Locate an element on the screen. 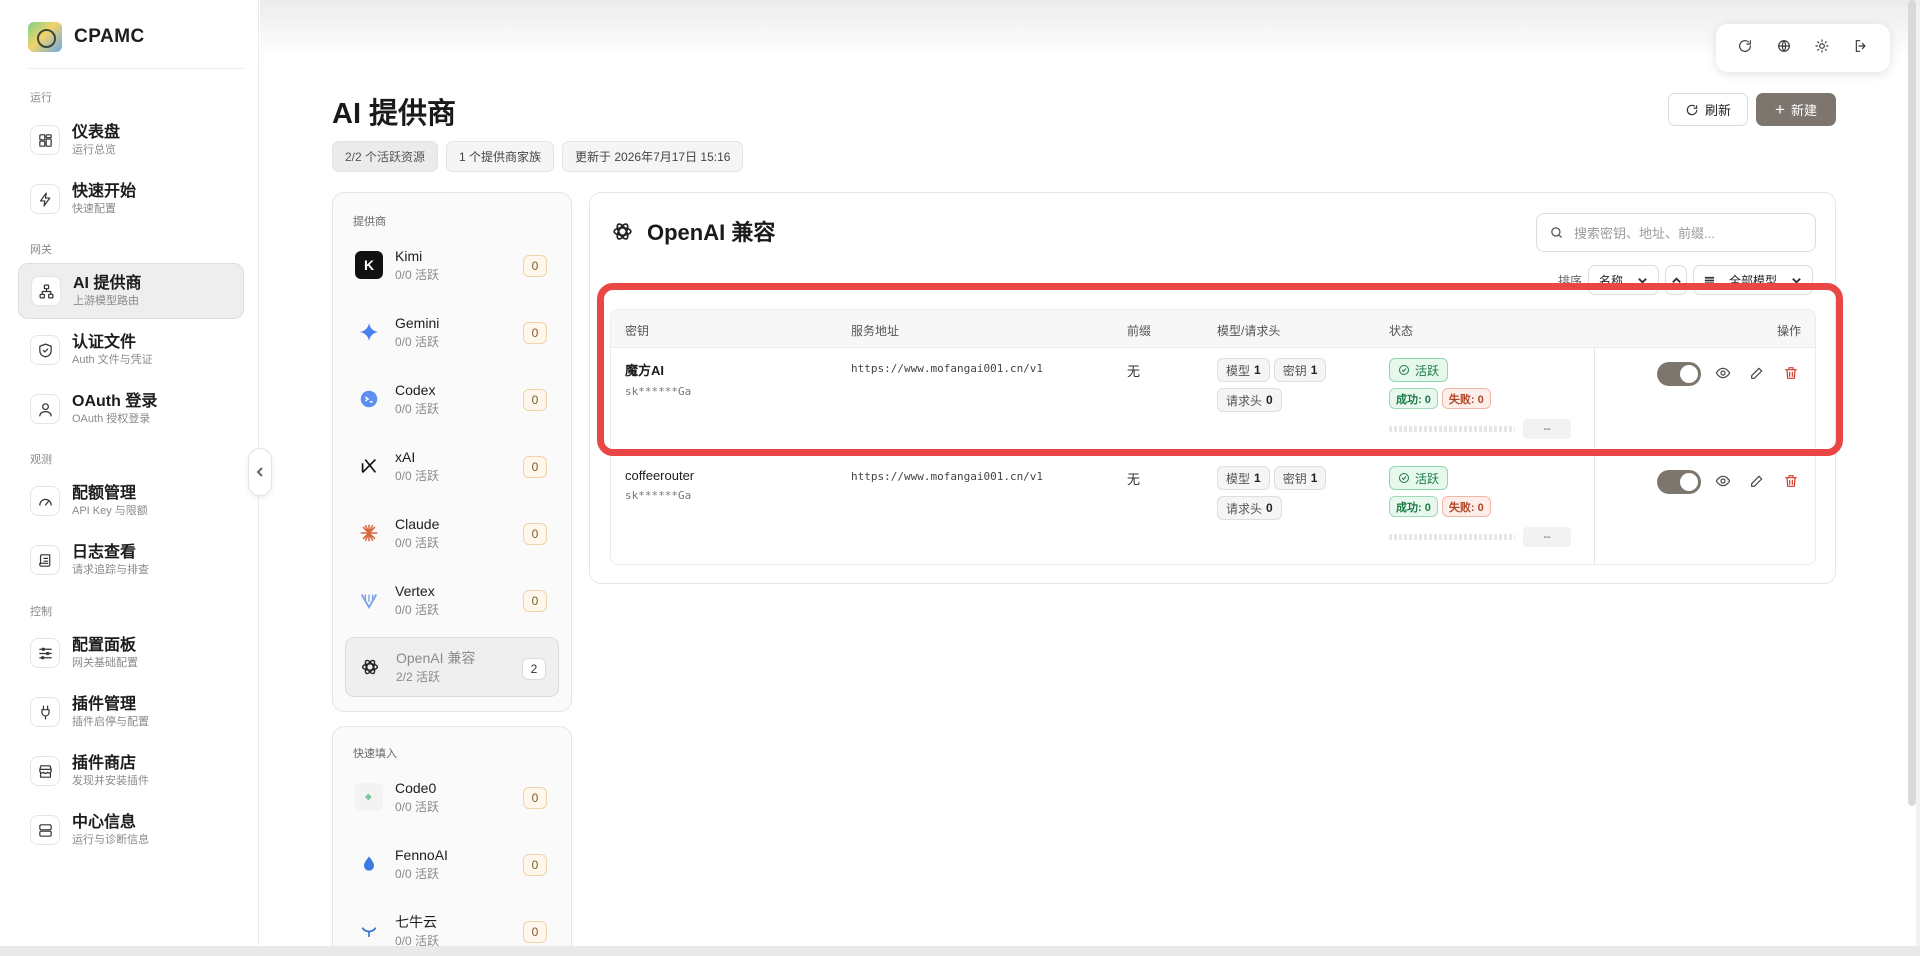 The width and height of the screenshot is (1920, 956). sidebar-item-sub: 网关基础配置 is located at coordinates (105, 662).